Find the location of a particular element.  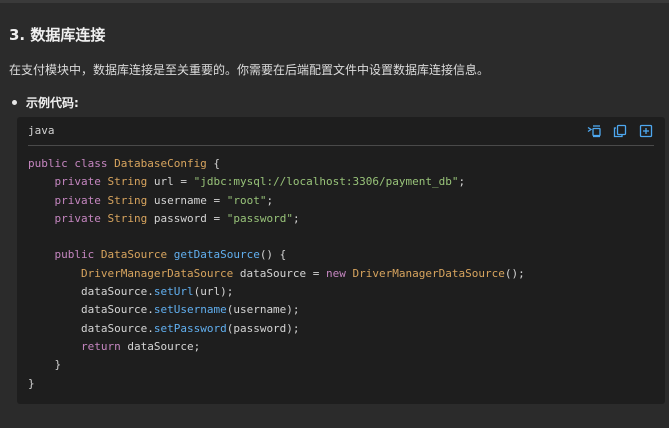

code-line: dataSource.setUsername(username); is located at coordinates (276, 310).